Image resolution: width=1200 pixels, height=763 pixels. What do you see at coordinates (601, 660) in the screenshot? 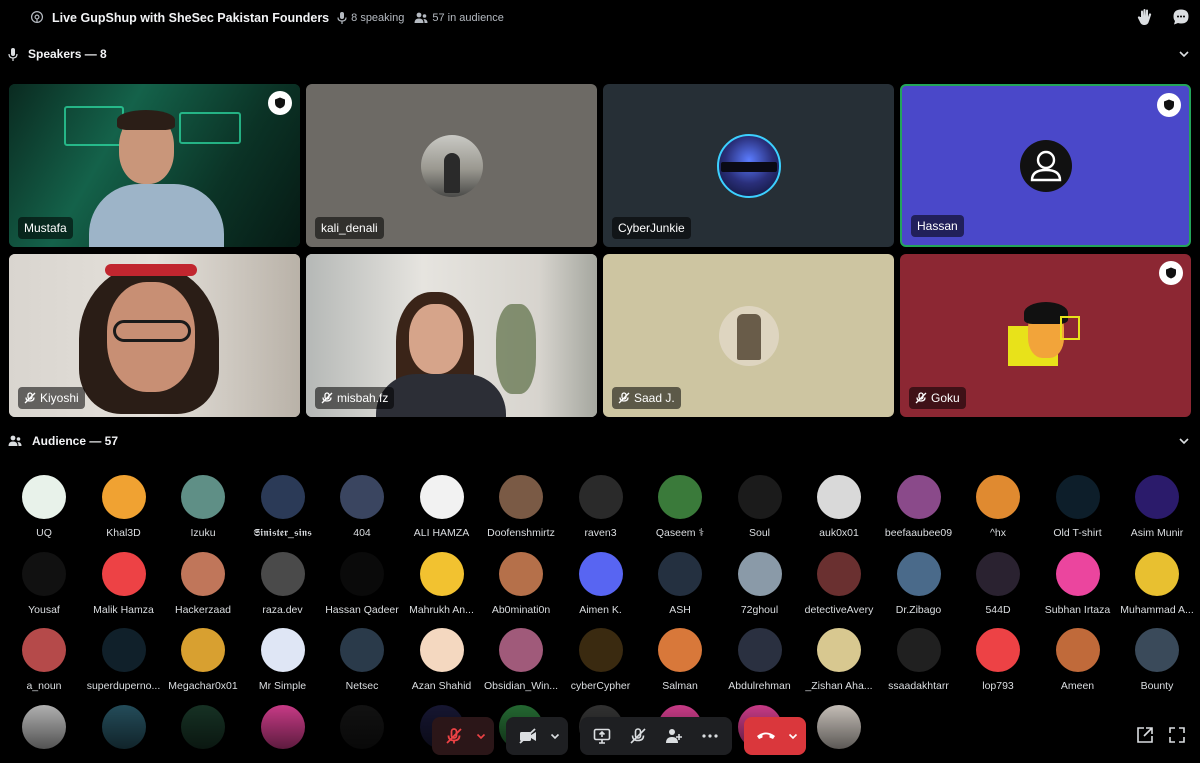
I see `audience-member: cyberCypher` at bounding box center [601, 660].